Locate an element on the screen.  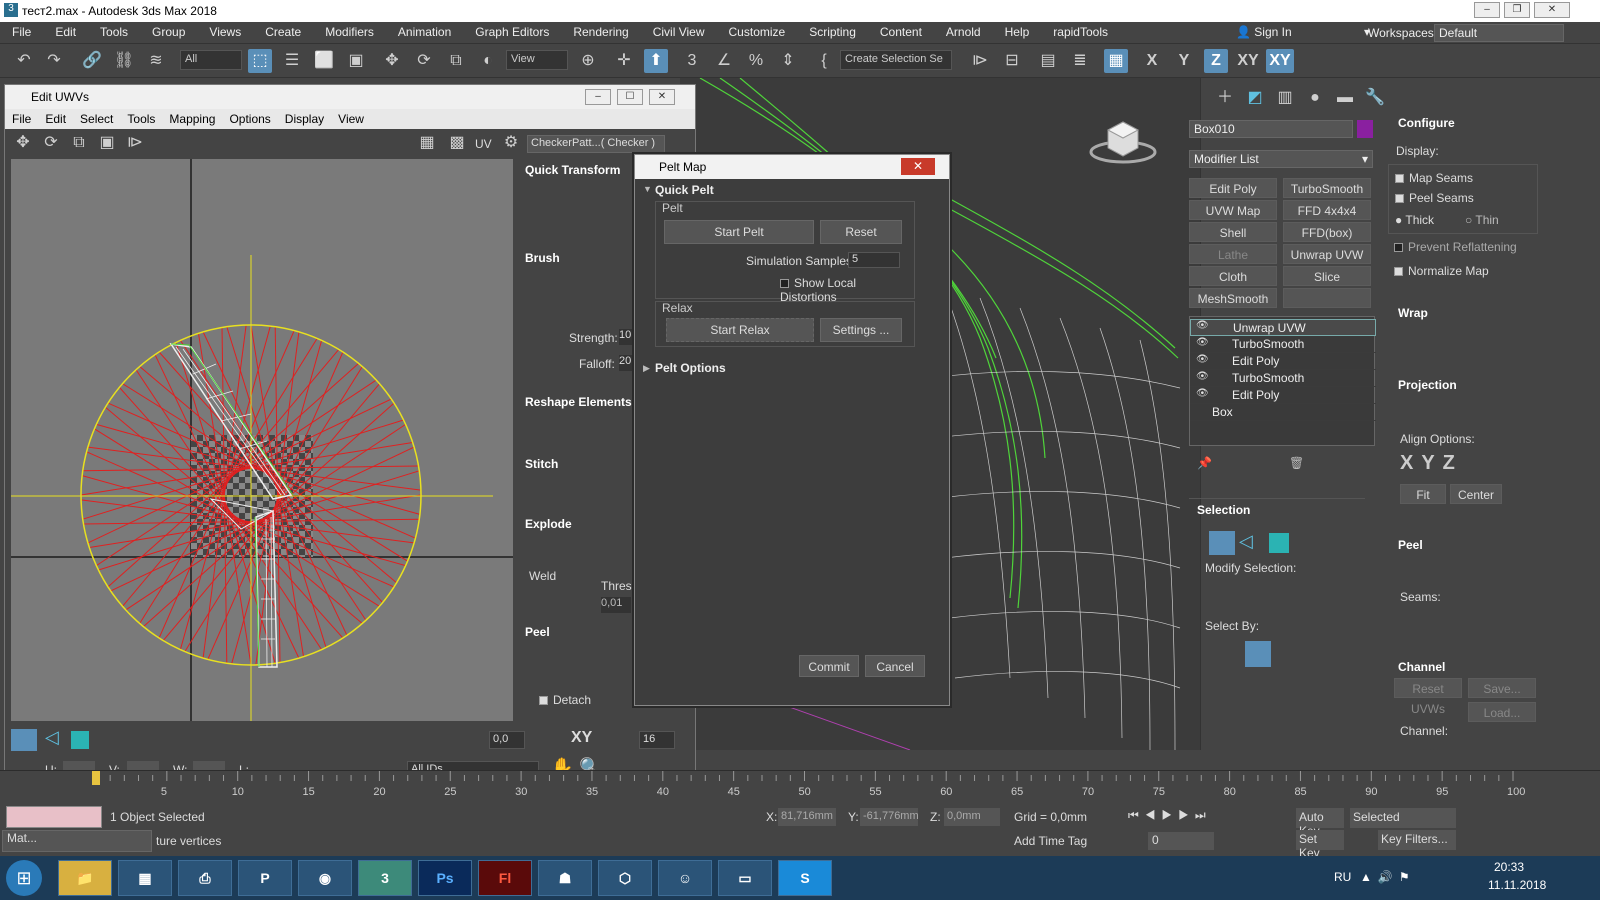
checker-pattern-select: CheckerPatt...( Checker ) is located at coordinates (596, 144).